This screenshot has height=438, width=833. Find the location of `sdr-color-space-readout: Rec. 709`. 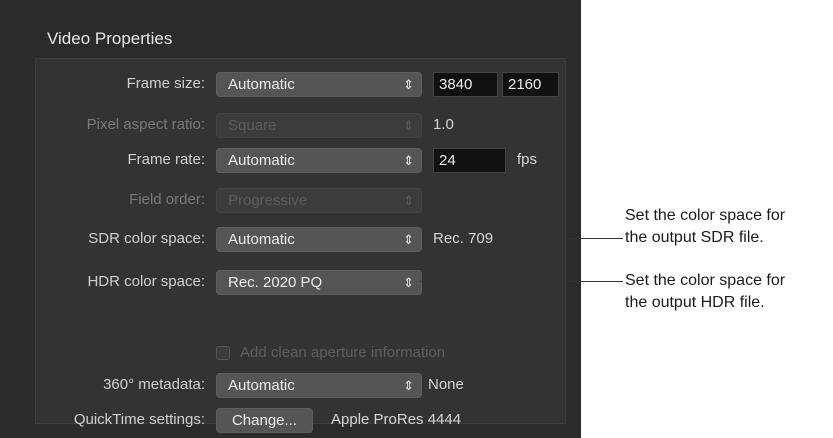

sdr-color-space-readout: Rec. 709 is located at coordinates (463, 238).